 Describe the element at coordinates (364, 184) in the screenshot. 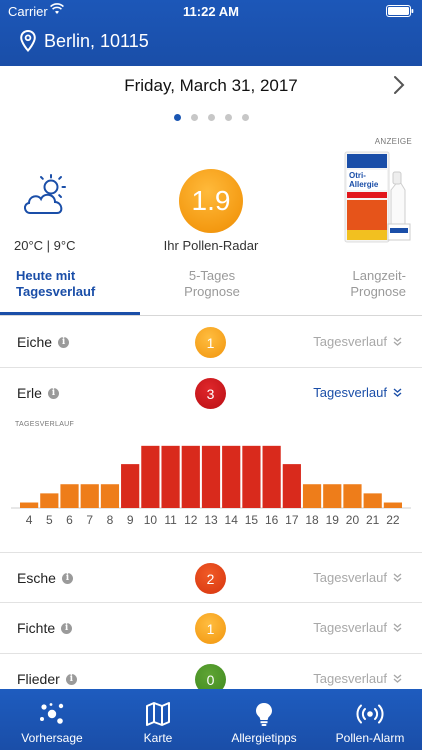

I see `svg-text: Allergie` at that location.